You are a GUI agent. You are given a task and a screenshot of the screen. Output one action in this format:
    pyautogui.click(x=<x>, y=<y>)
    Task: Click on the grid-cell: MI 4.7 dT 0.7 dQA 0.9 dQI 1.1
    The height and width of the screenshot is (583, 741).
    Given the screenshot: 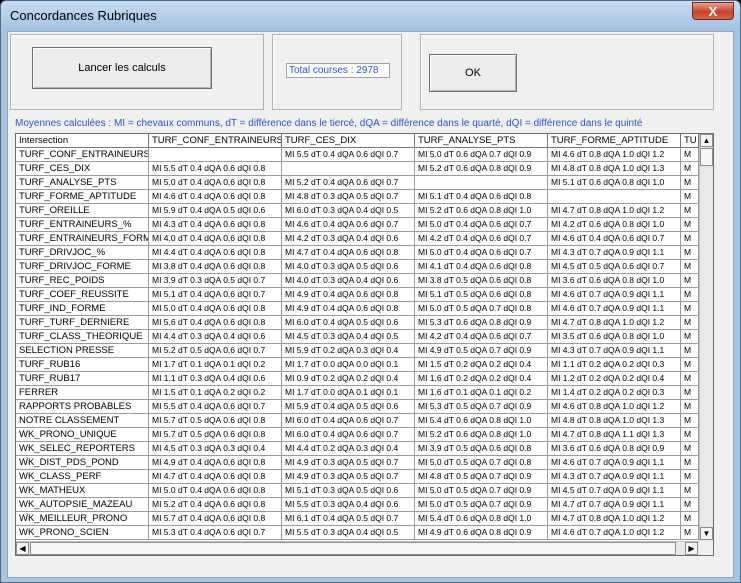 What is the action you would take?
    pyautogui.click(x=614, y=505)
    